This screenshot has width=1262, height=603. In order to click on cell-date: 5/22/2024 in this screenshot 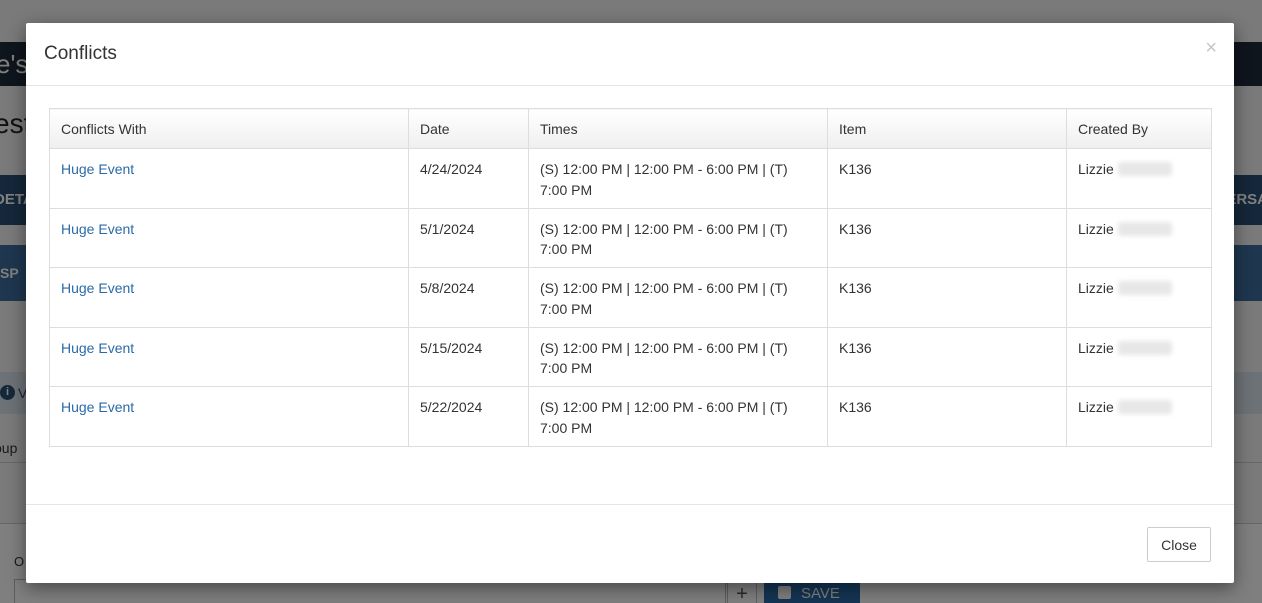, I will do `click(468, 416)`.